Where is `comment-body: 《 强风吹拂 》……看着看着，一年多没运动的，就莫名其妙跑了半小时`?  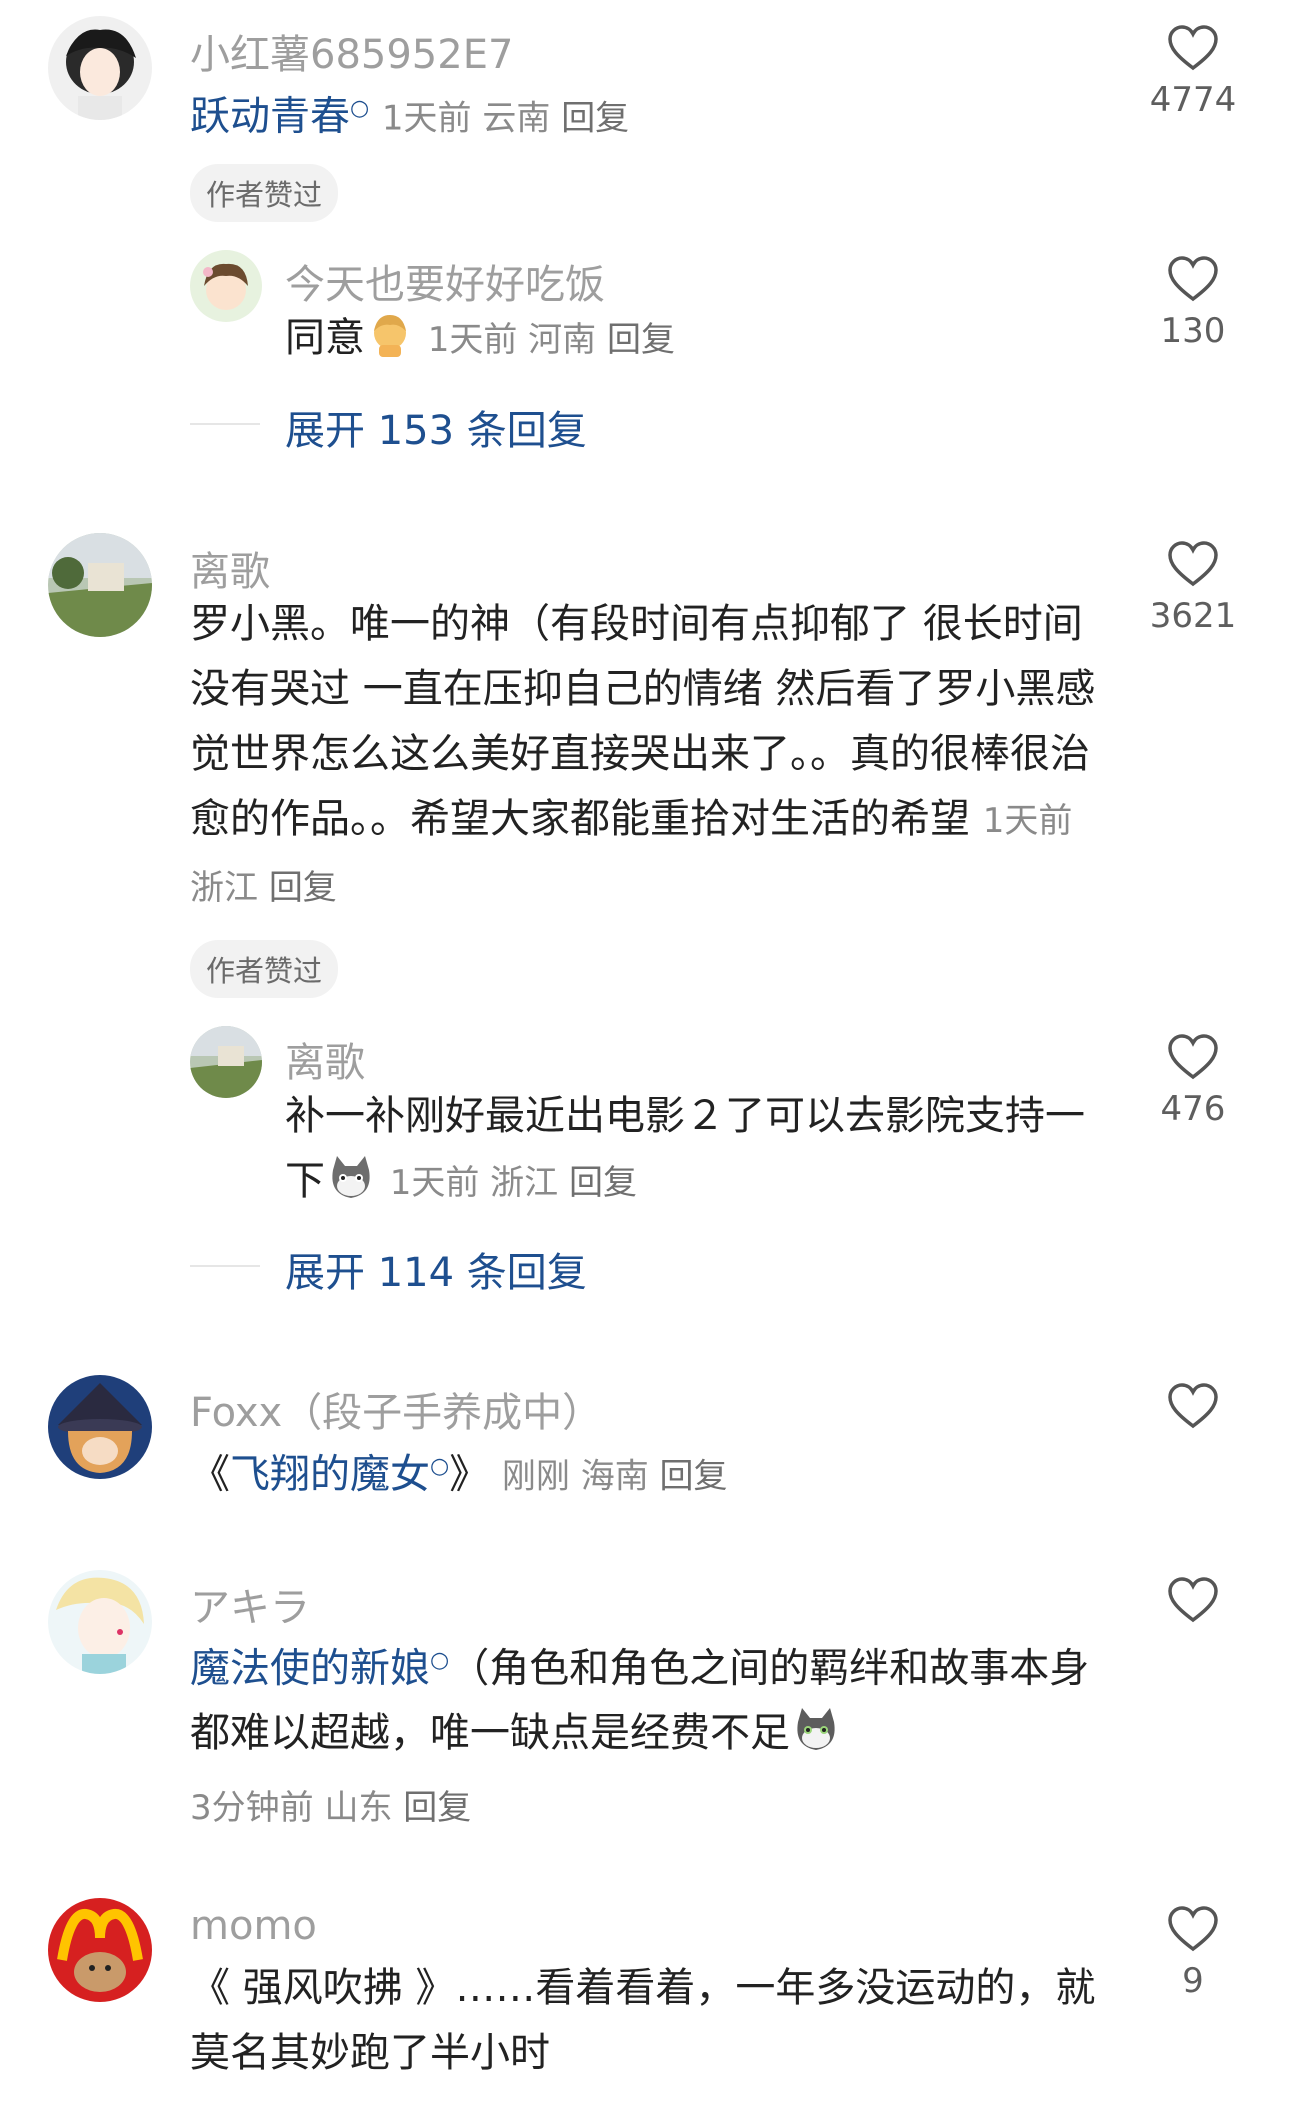 comment-body: 《 强风吹拂 》……看着看着，一年多没运动的，就莫名其妙跑了半小时 is located at coordinates (650, 2021).